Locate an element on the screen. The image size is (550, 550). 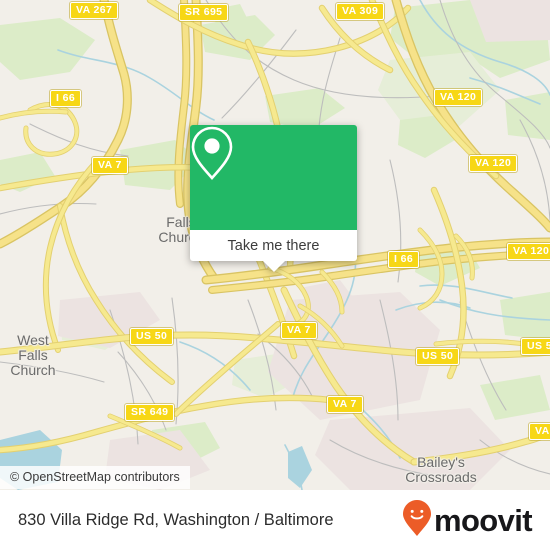
take-me-there-popup: Take me there is located at coordinates (273, 198).